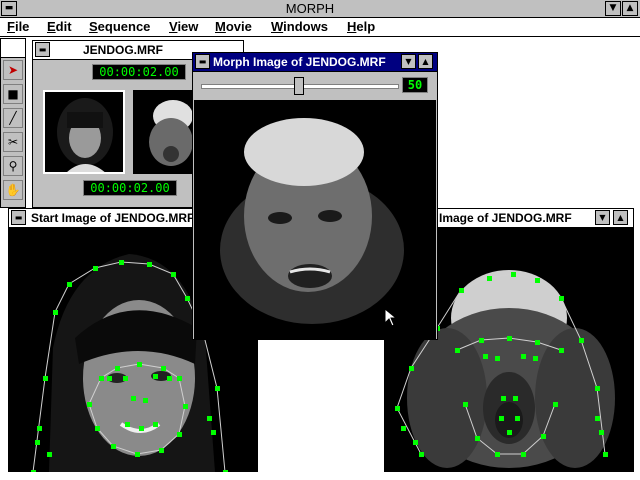  Describe the element at coordinates (183, 27) in the screenshot. I see `menu-view: View` at that location.